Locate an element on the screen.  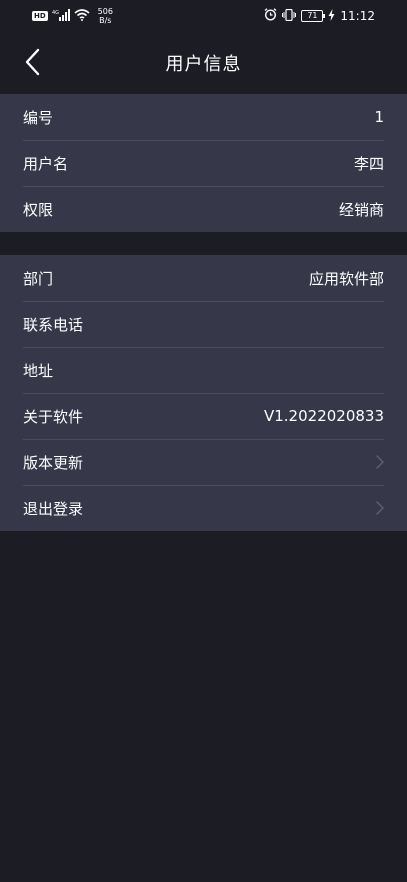
logout-button: 退出登录 is located at coordinates (203, 508).